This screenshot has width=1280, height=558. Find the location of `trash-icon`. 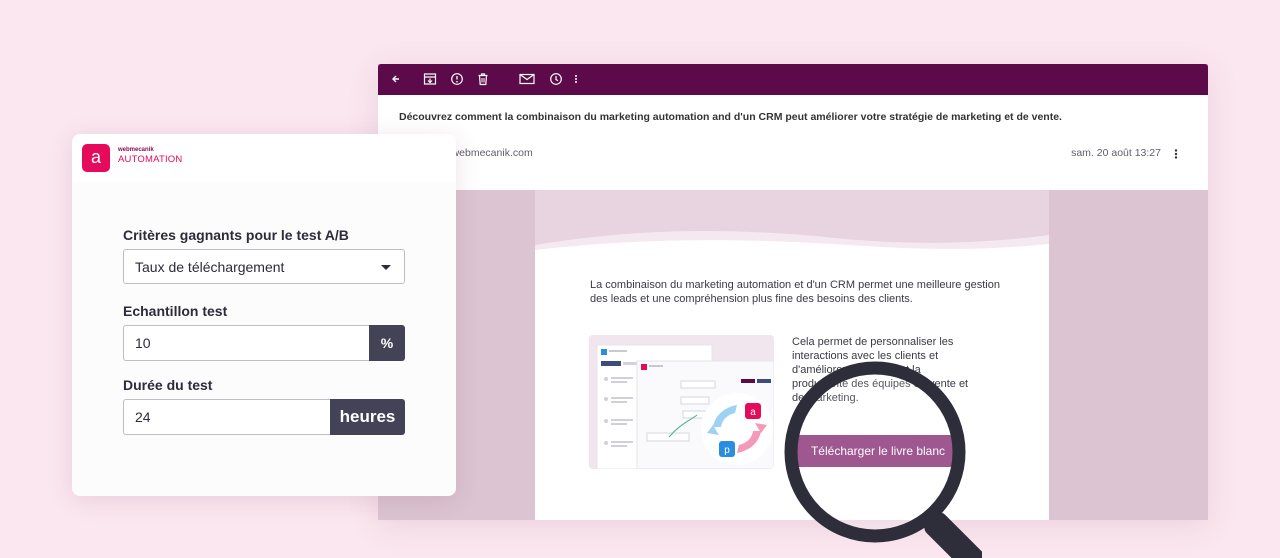

trash-icon is located at coordinates (483, 79).